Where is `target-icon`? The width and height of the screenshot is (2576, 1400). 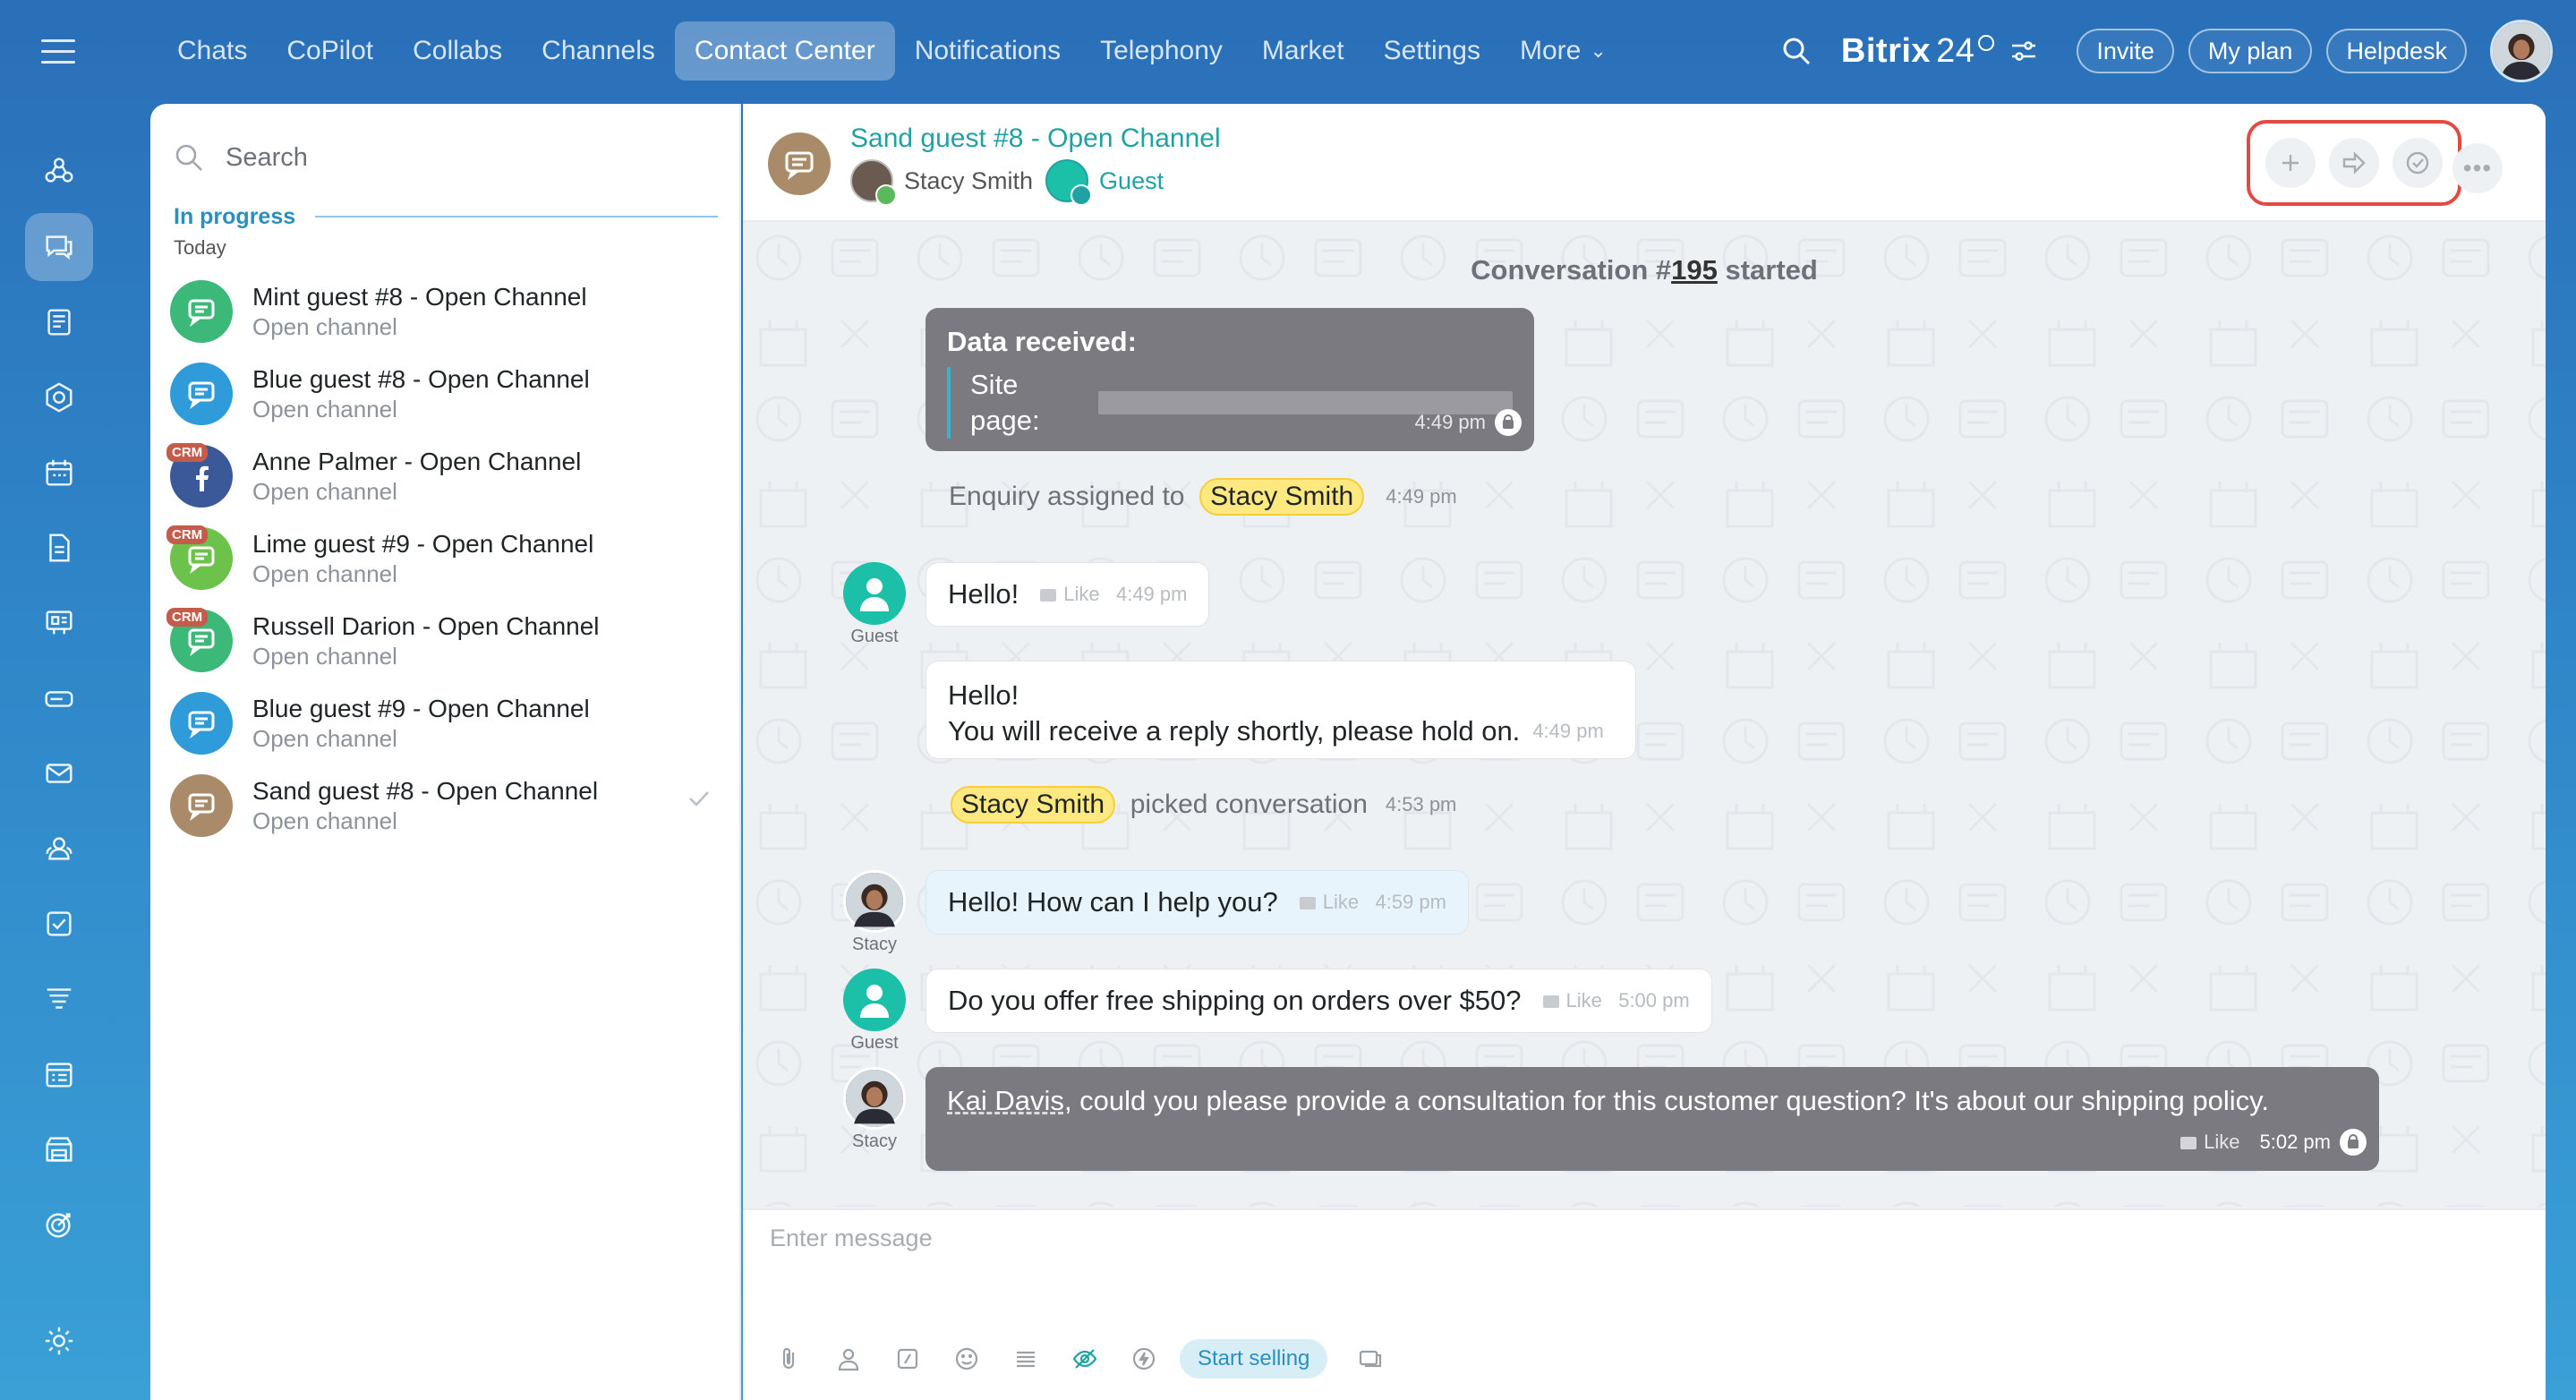 target-icon is located at coordinates (59, 1225).